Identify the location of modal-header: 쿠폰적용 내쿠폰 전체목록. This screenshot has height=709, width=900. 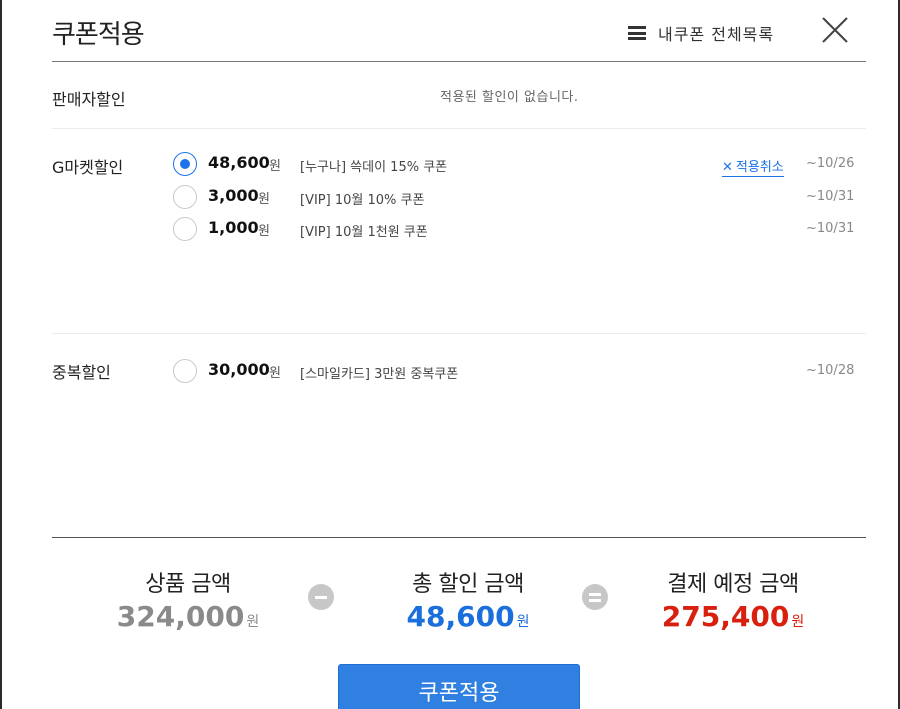
(450, 31).